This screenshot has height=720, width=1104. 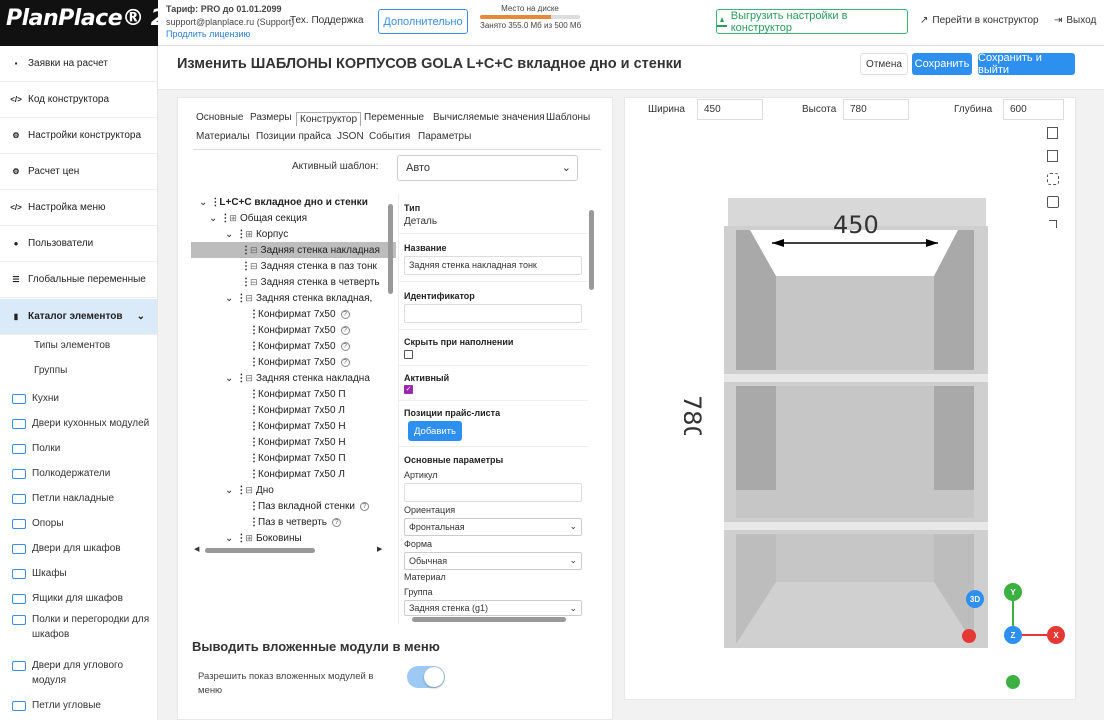 What do you see at coordinates (493, 492) in the screenshot?
I see `article-input` at bounding box center [493, 492].